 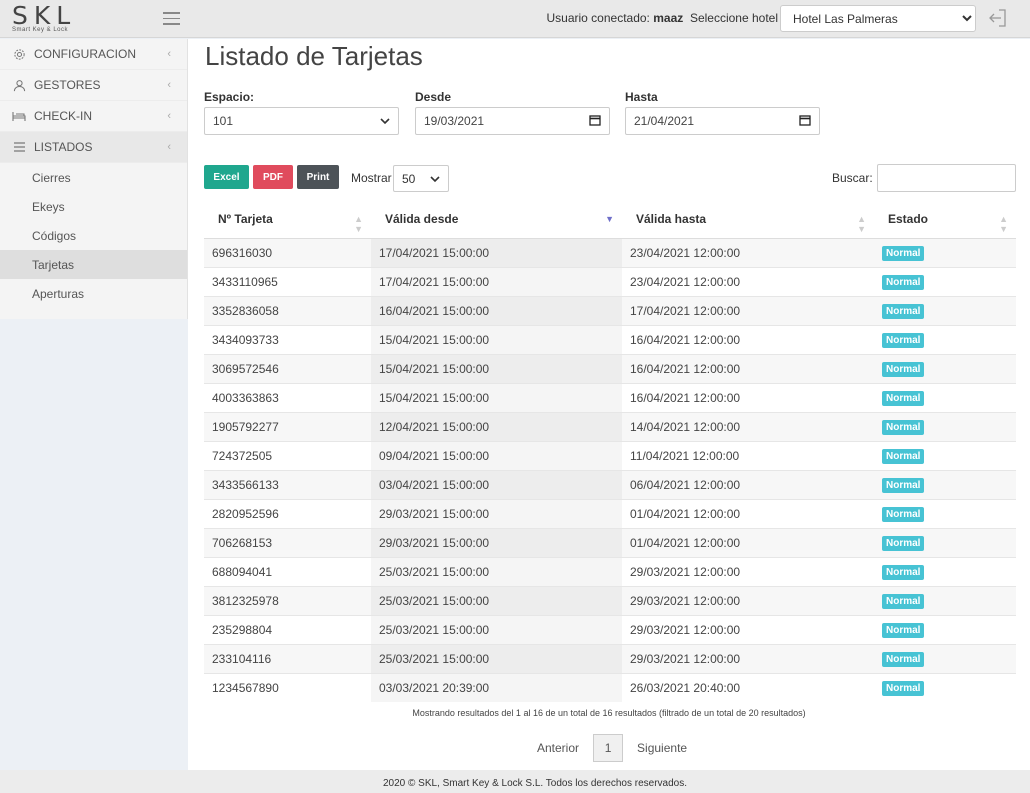 What do you see at coordinates (226, 177) in the screenshot?
I see `excel-button: Excel` at bounding box center [226, 177].